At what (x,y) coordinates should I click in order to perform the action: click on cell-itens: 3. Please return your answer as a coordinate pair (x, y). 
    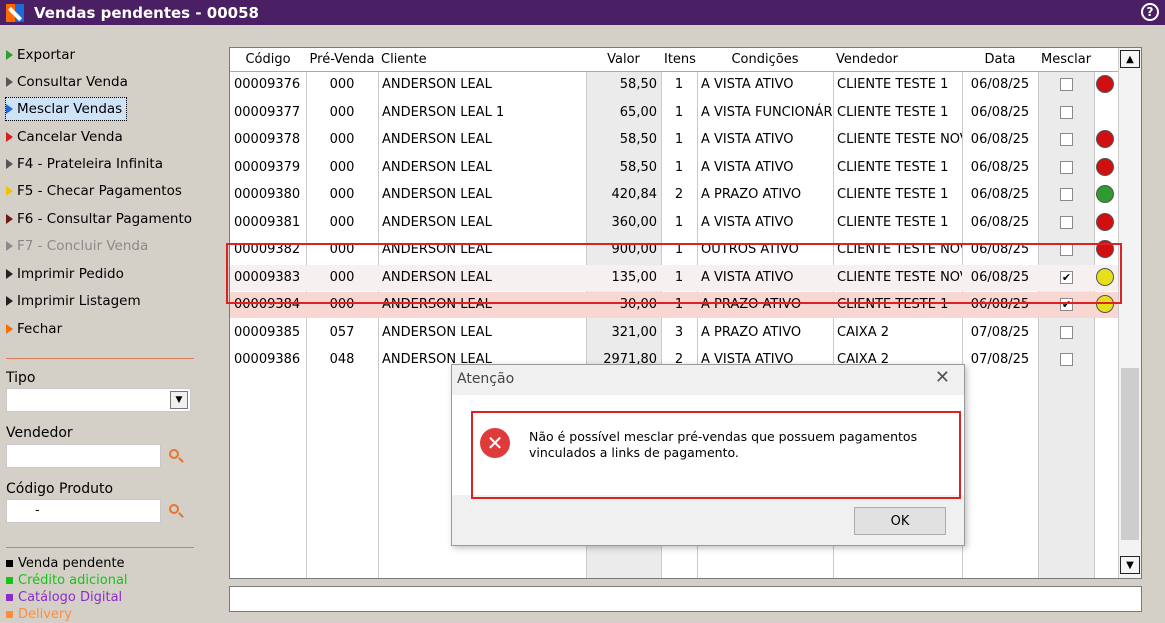
    Looking at the image, I should click on (679, 332).